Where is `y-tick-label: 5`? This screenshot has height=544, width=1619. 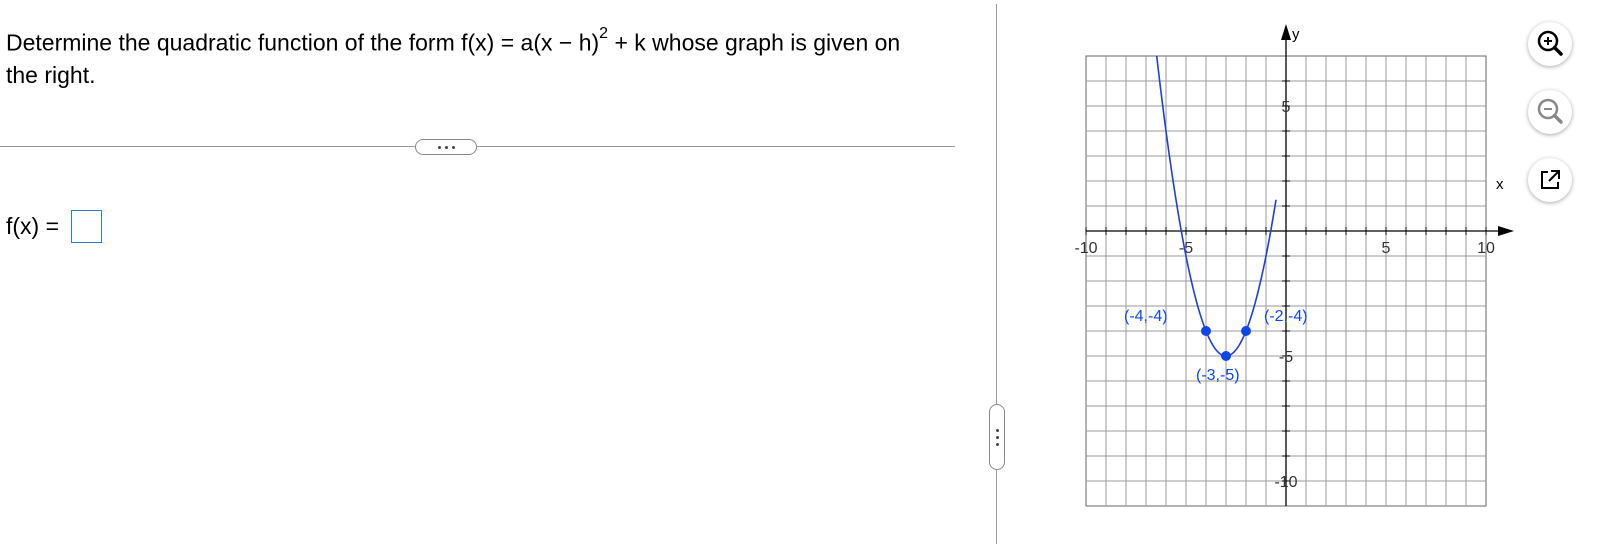 y-tick-label: 5 is located at coordinates (1286, 107).